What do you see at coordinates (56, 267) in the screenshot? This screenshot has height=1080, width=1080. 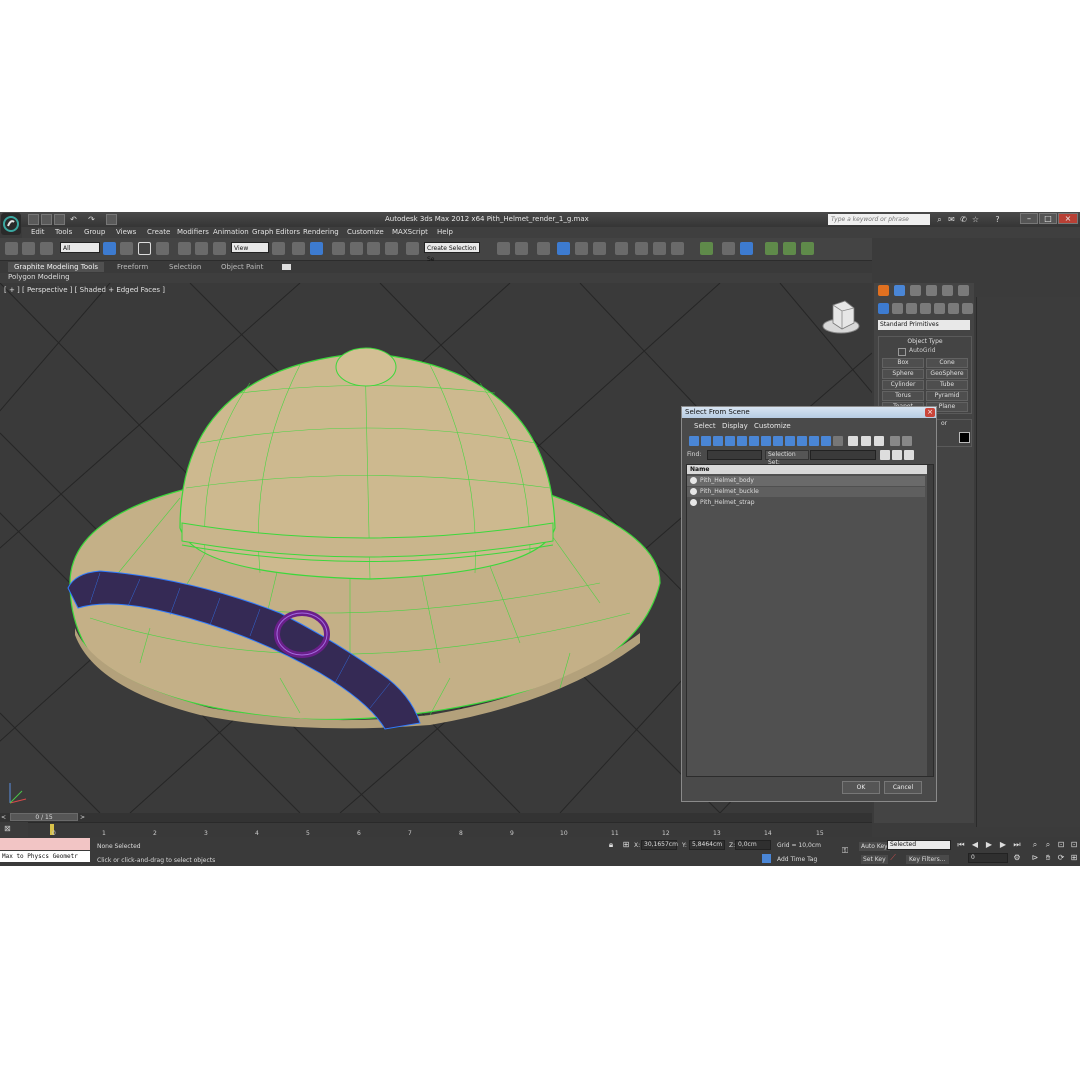 I see `tab-graphite-modeling-tools: Graphite Modeling Tools` at bounding box center [56, 267].